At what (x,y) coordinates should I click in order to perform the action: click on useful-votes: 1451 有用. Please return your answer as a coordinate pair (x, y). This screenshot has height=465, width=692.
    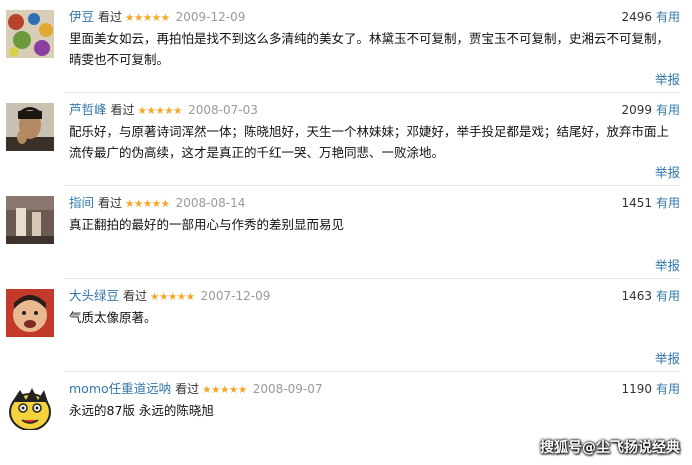
    Looking at the image, I should click on (650, 203).